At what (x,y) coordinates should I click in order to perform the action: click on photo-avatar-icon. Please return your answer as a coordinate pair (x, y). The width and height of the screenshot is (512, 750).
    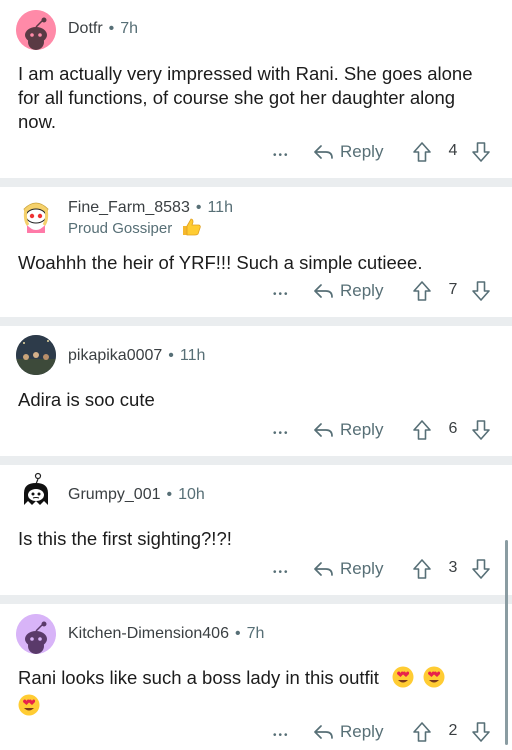
    Looking at the image, I should click on (36, 355).